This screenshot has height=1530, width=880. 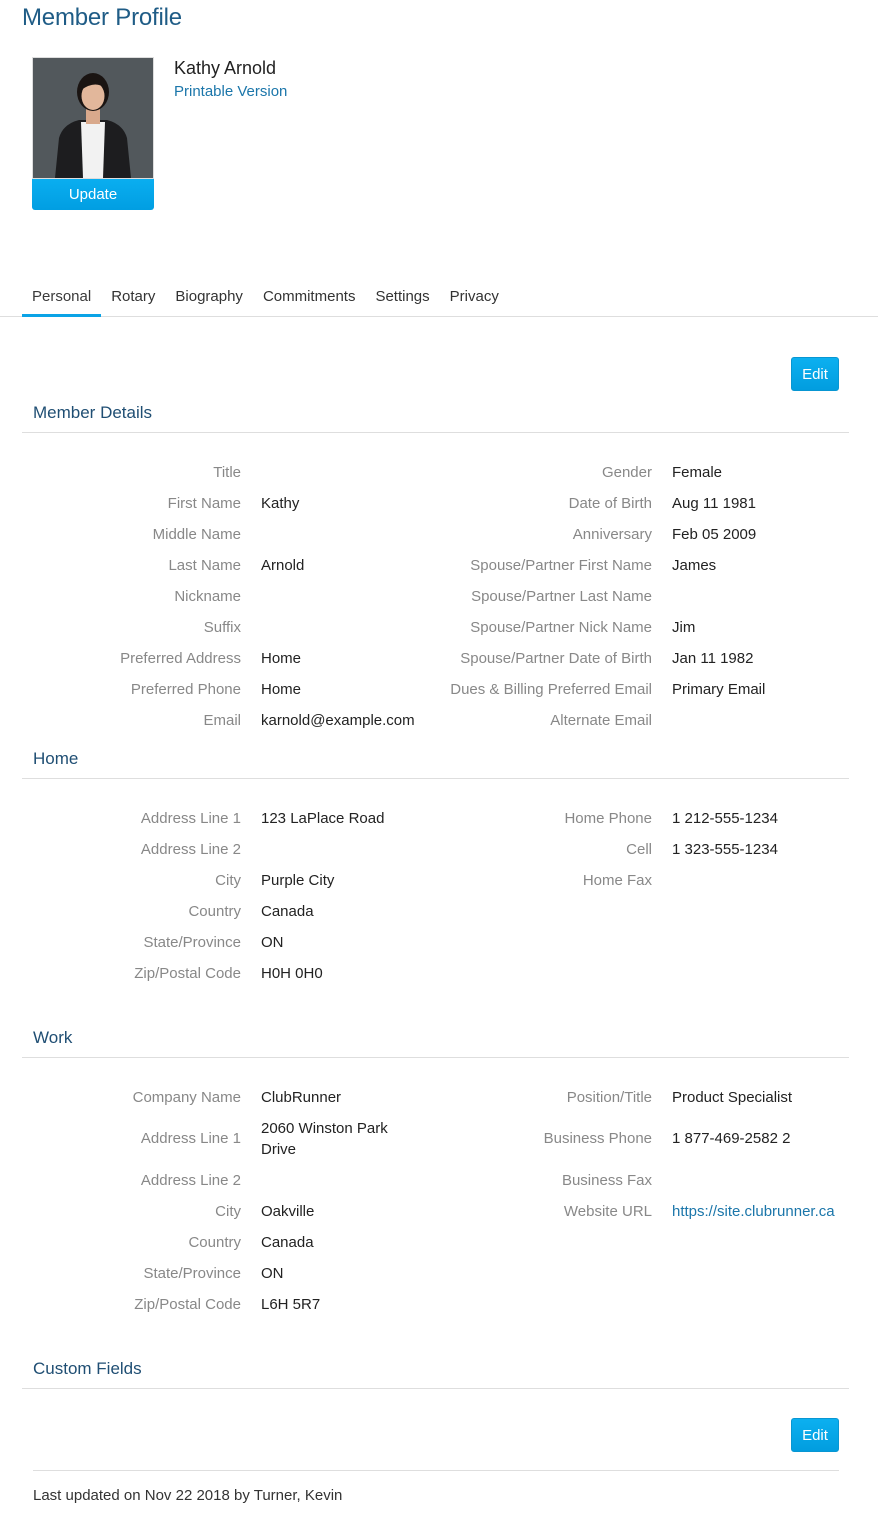 I want to click on field-value: Drive, so click(x=279, y=1149).